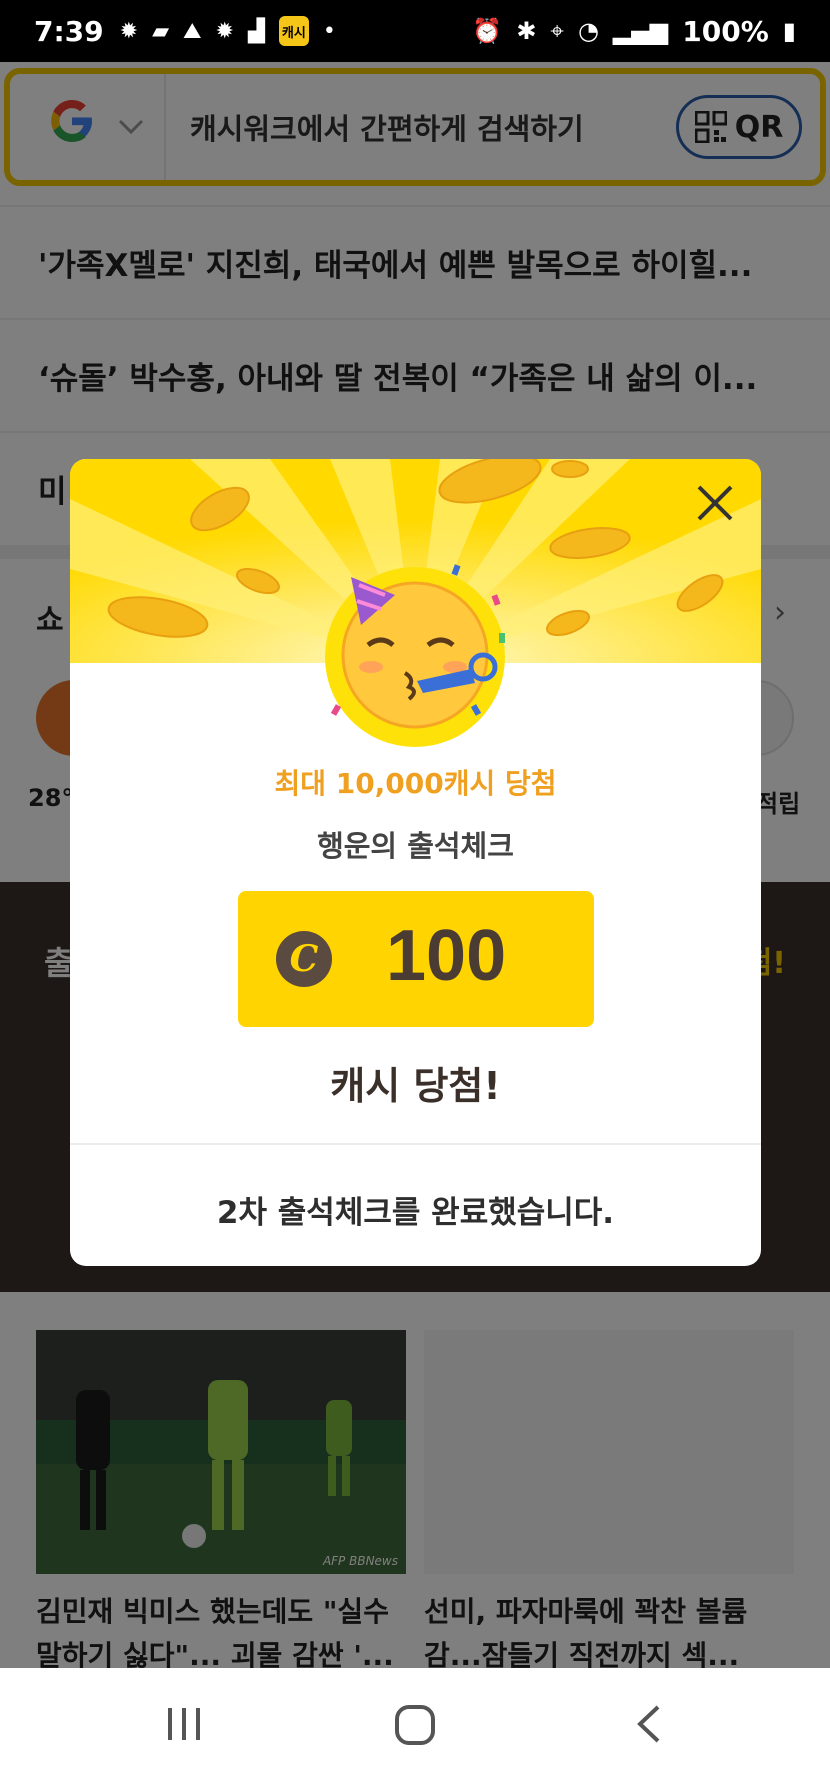 The width and height of the screenshot is (830, 1780). I want to click on system-icons: ⏰ ✱ ⌖ ◔ ▂▄▆ 100% ▮, so click(634, 31).